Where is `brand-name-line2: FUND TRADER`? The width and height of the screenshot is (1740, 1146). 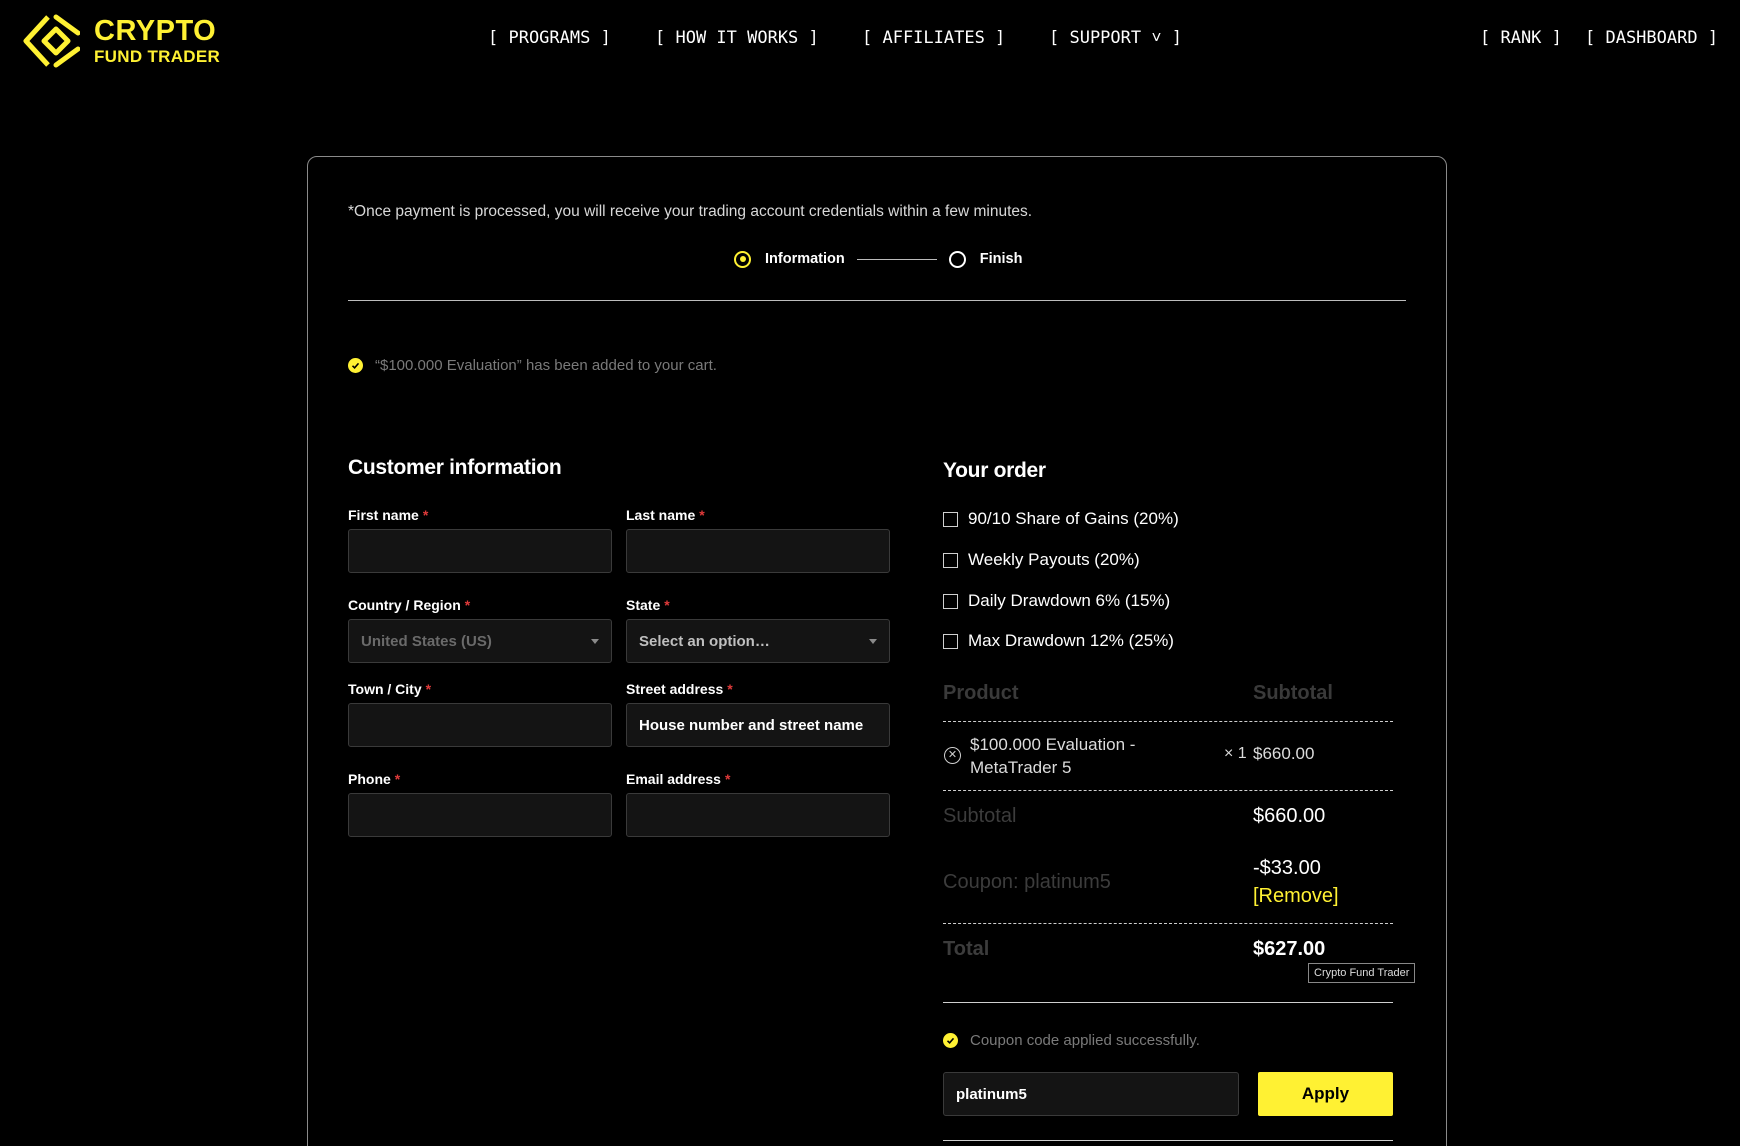
brand-name-line2: FUND TRADER is located at coordinates (157, 56).